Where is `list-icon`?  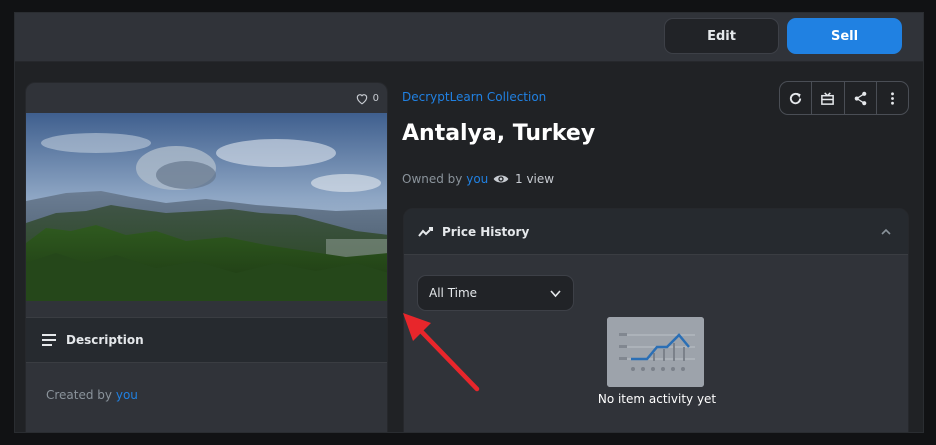
list-icon is located at coordinates (49, 340).